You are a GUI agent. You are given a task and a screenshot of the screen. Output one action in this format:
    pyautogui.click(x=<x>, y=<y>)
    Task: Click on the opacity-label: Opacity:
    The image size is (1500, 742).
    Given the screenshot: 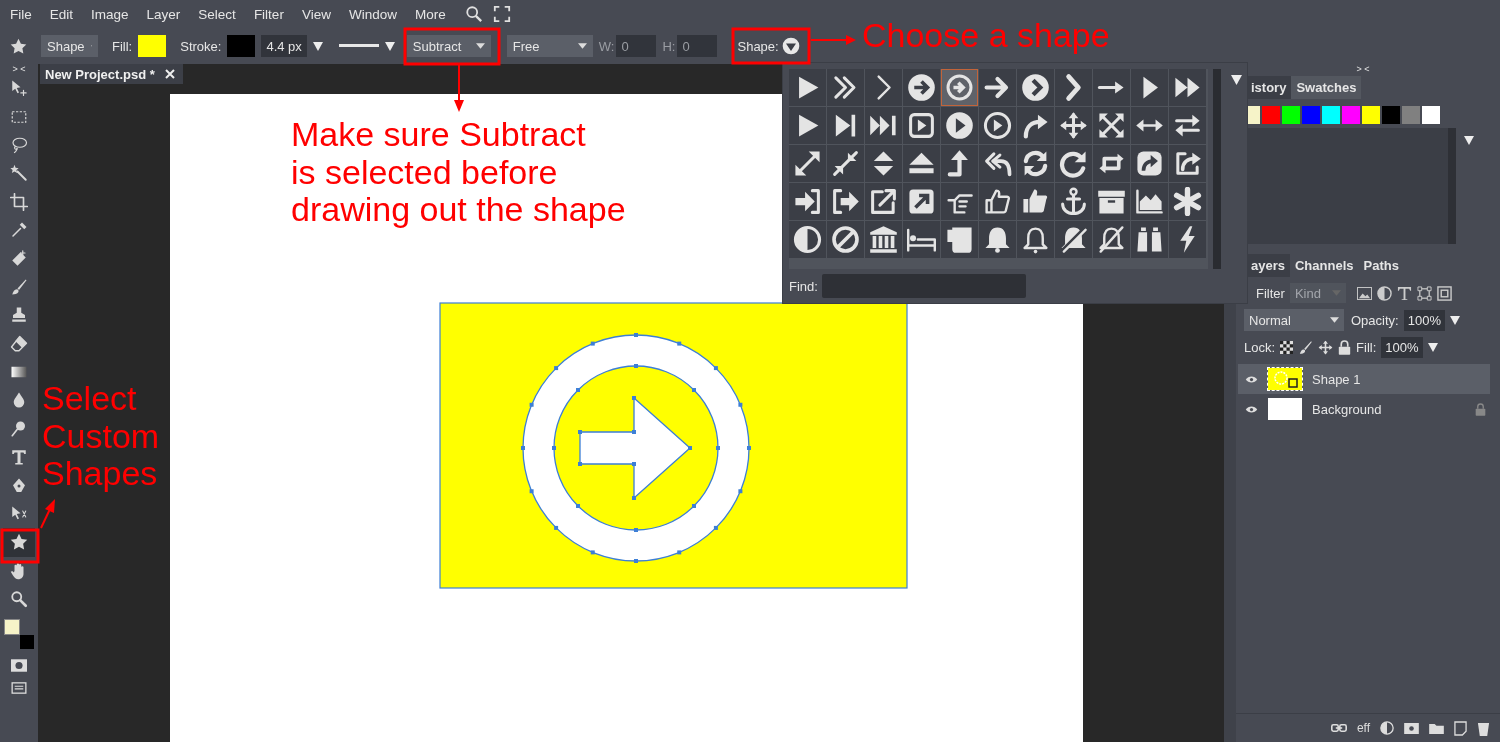 What is the action you would take?
    pyautogui.click(x=1375, y=320)
    